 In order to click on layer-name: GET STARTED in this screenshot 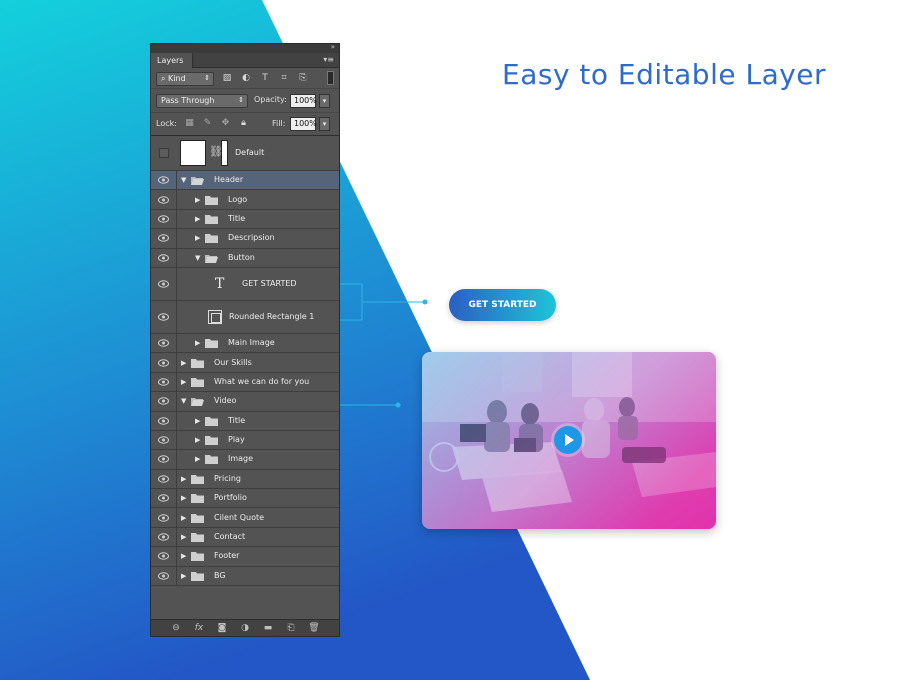, I will do `click(269, 283)`.